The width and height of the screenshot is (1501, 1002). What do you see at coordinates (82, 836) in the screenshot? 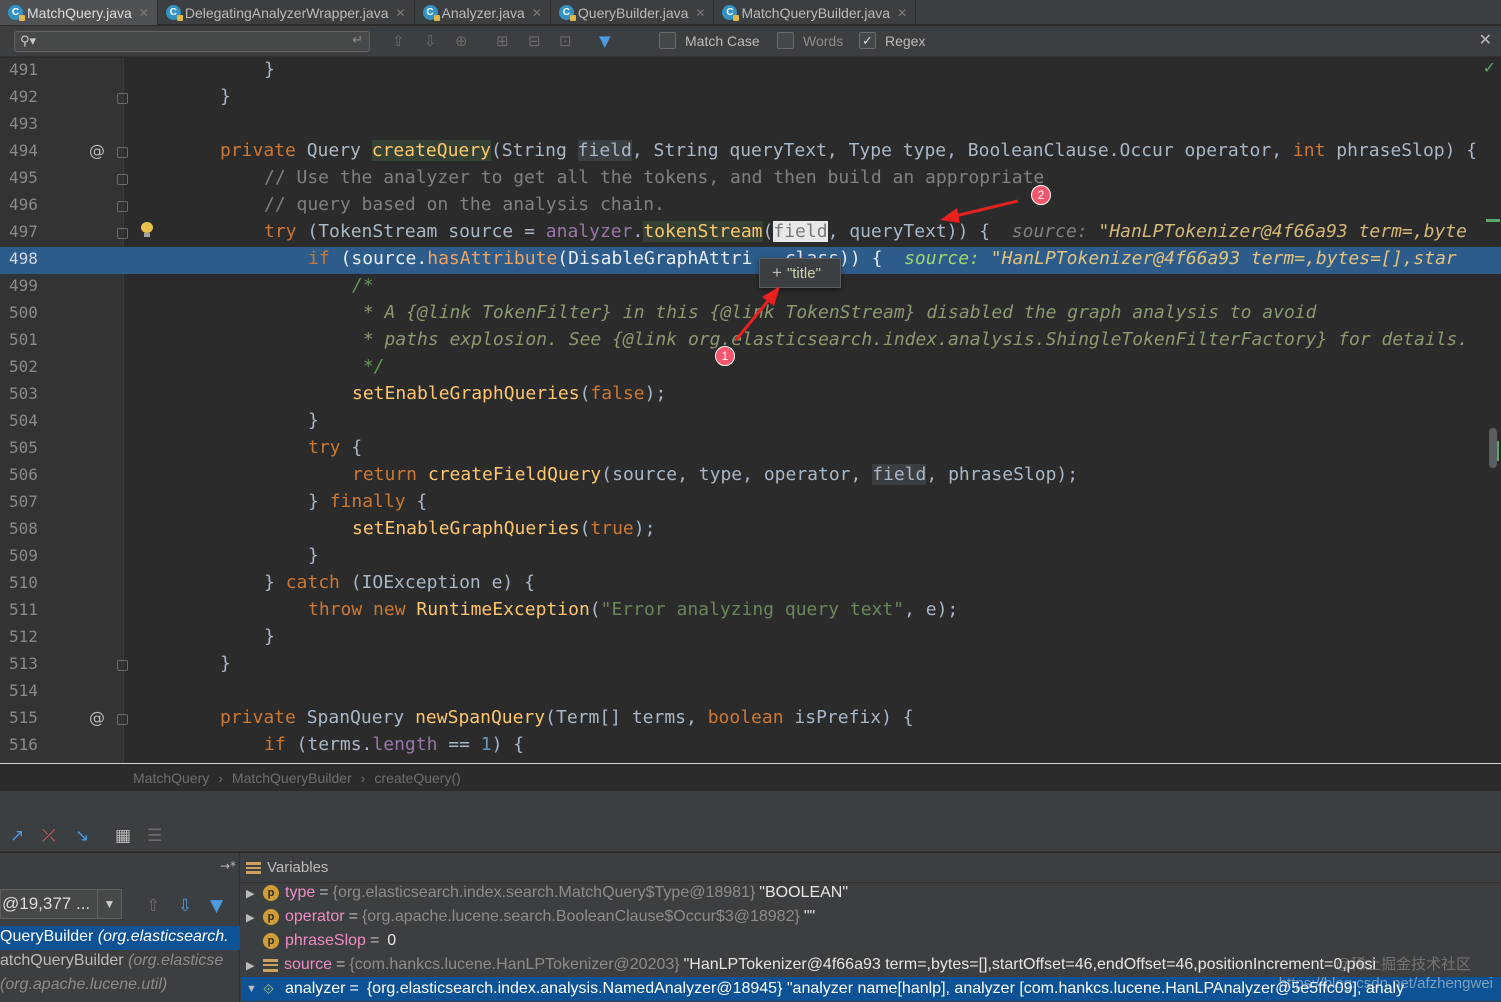
I see `run-to-cursor-icon: ↘` at bounding box center [82, 836].